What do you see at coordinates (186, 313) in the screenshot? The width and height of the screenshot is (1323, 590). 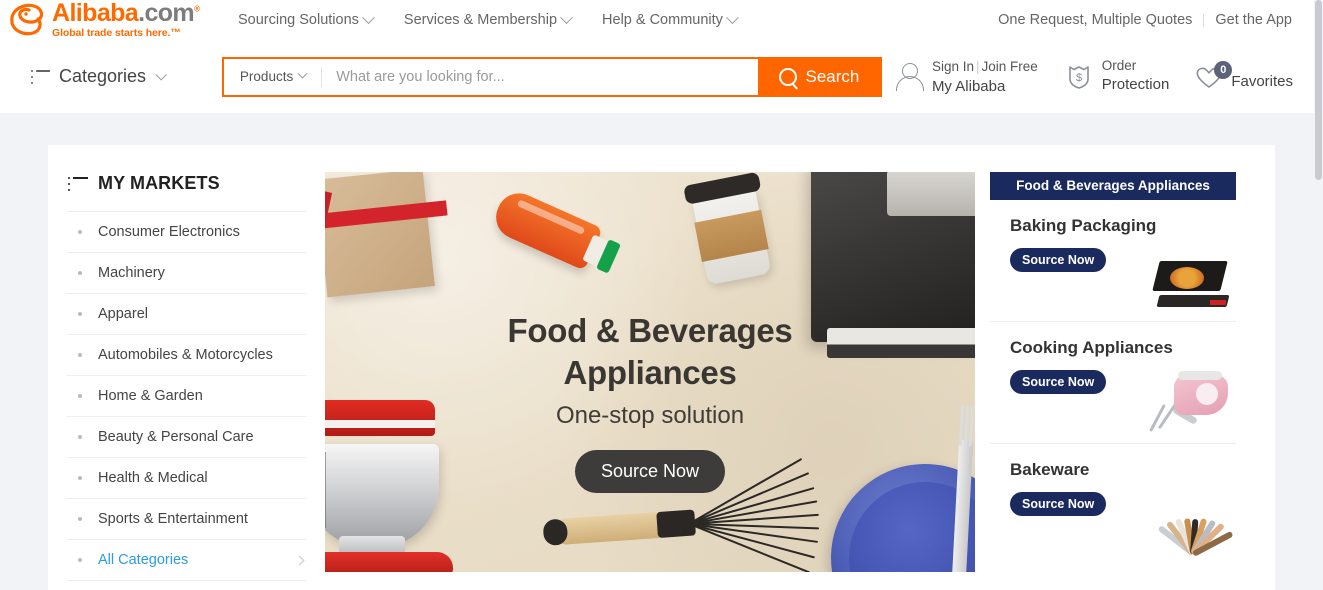 I see `sidebar-item-apparel: Apparel` at bounding box center [186, 313].